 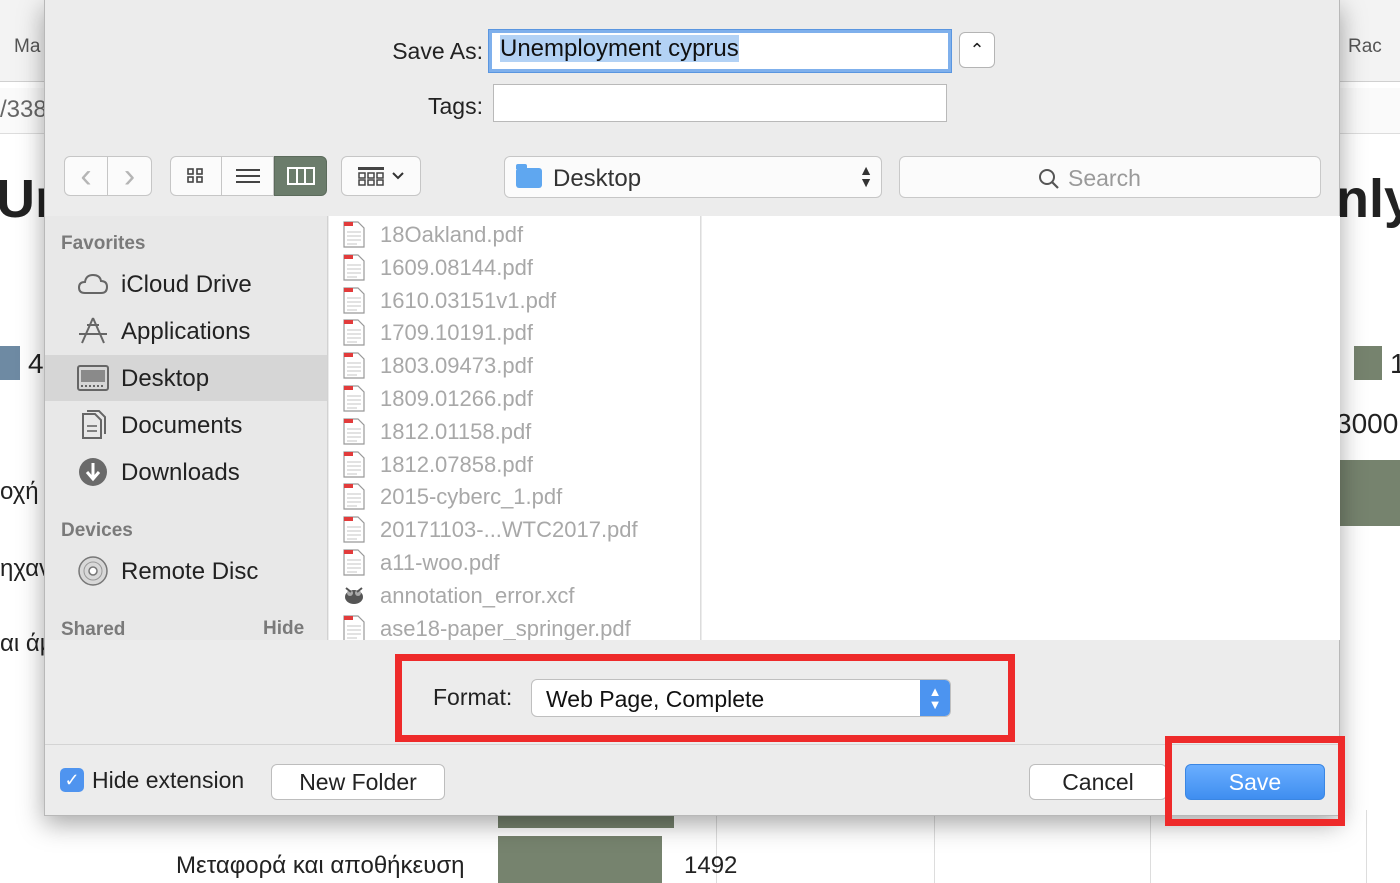 What do you see at coordinates (437, 51) in the screenshot?
I see `save-as-label: Save As:` at bounding box center [437, 51].